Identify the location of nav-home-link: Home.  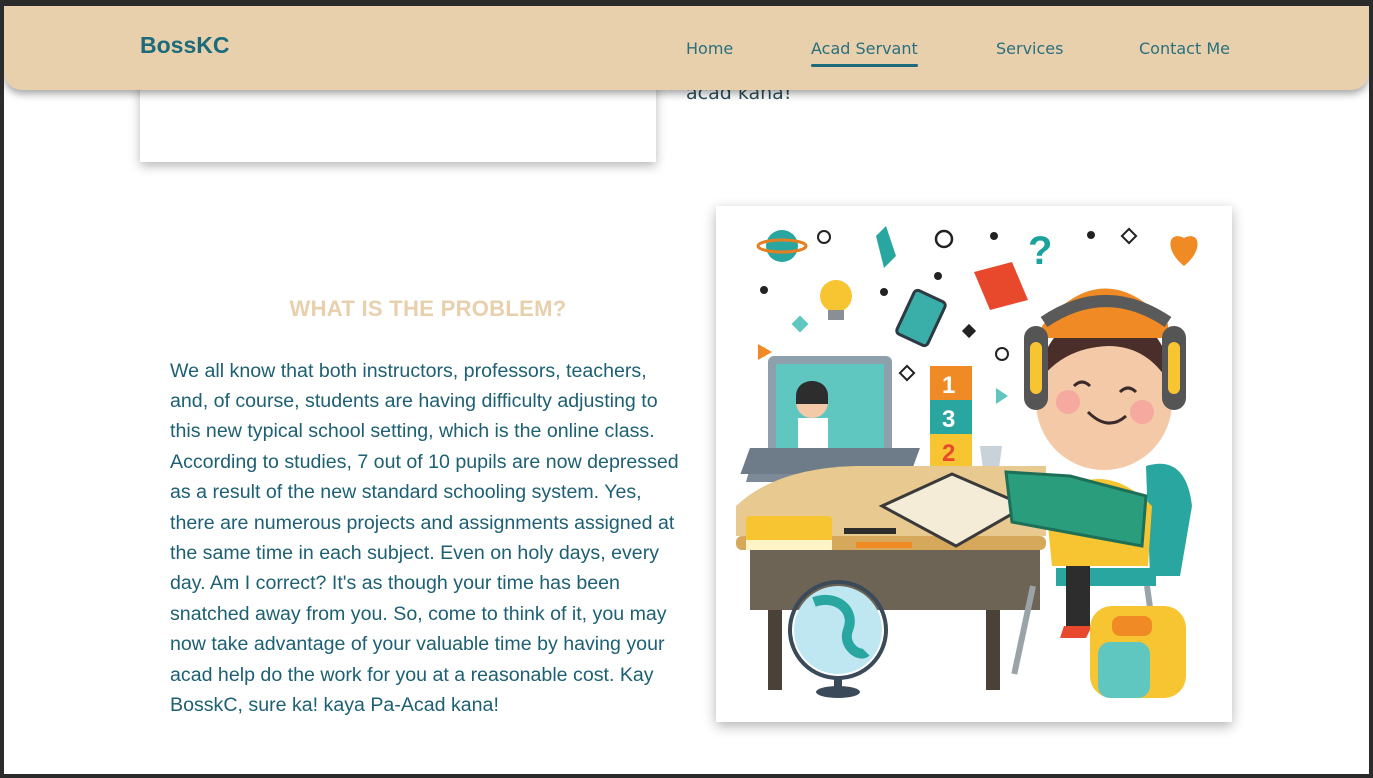
(709, 48).